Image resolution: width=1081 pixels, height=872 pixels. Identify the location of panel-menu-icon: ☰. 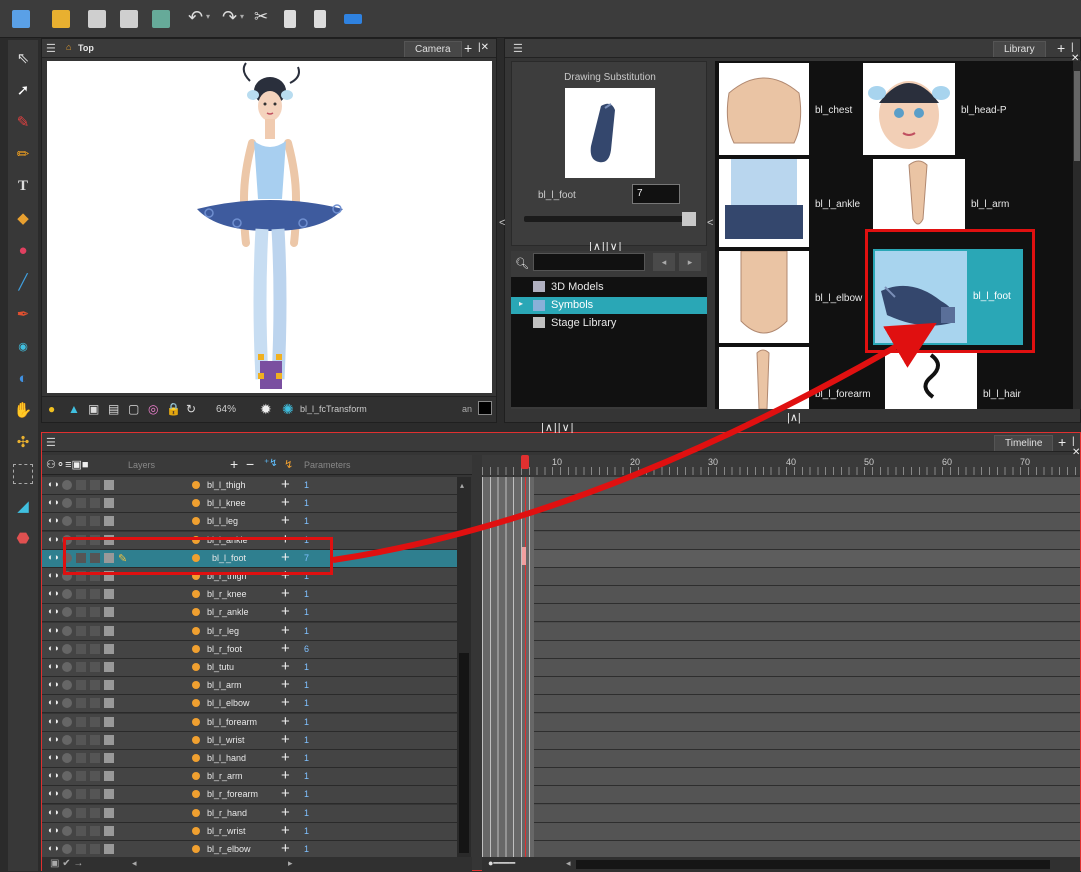
(51, 442).